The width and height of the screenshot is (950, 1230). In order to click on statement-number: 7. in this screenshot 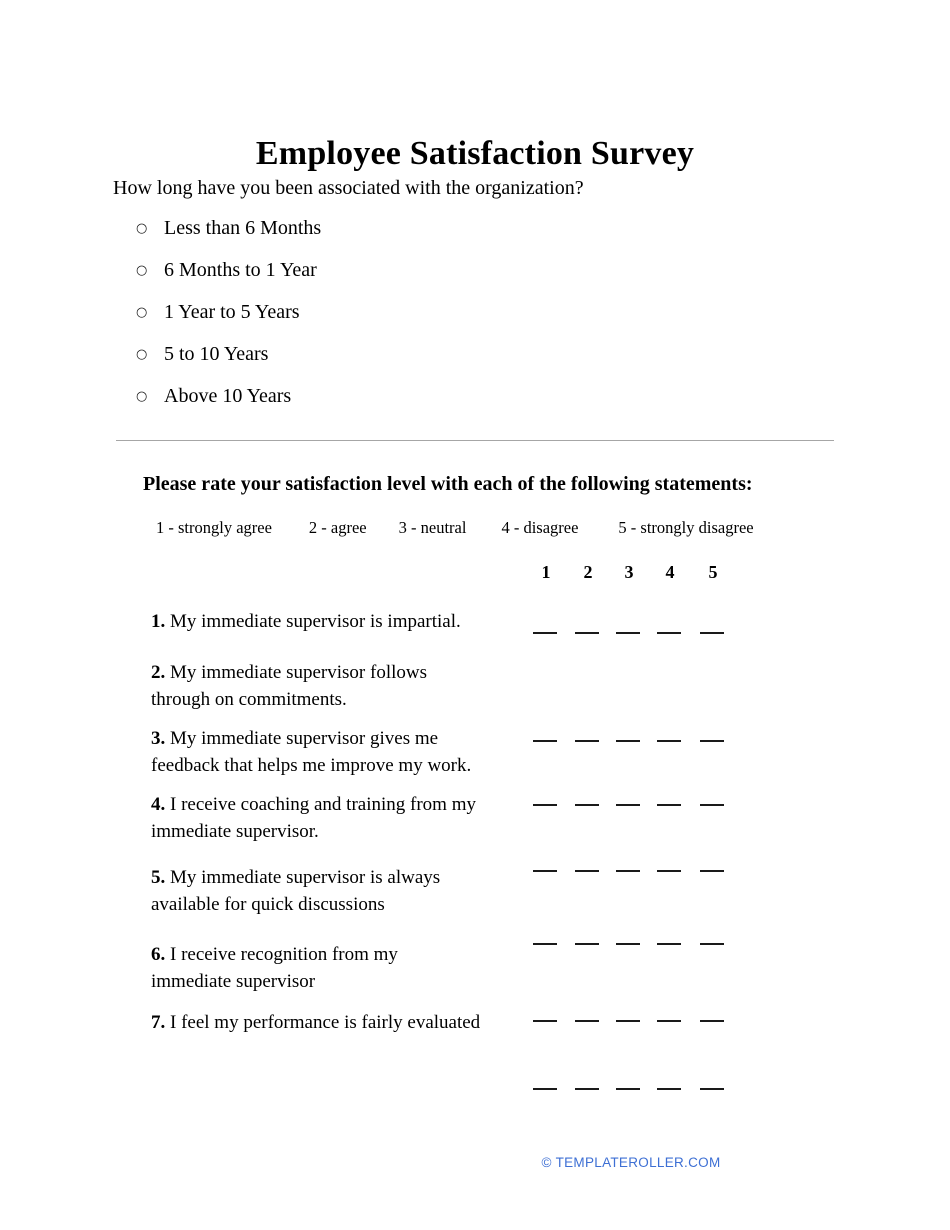, I will do `click(158, 1022)`.